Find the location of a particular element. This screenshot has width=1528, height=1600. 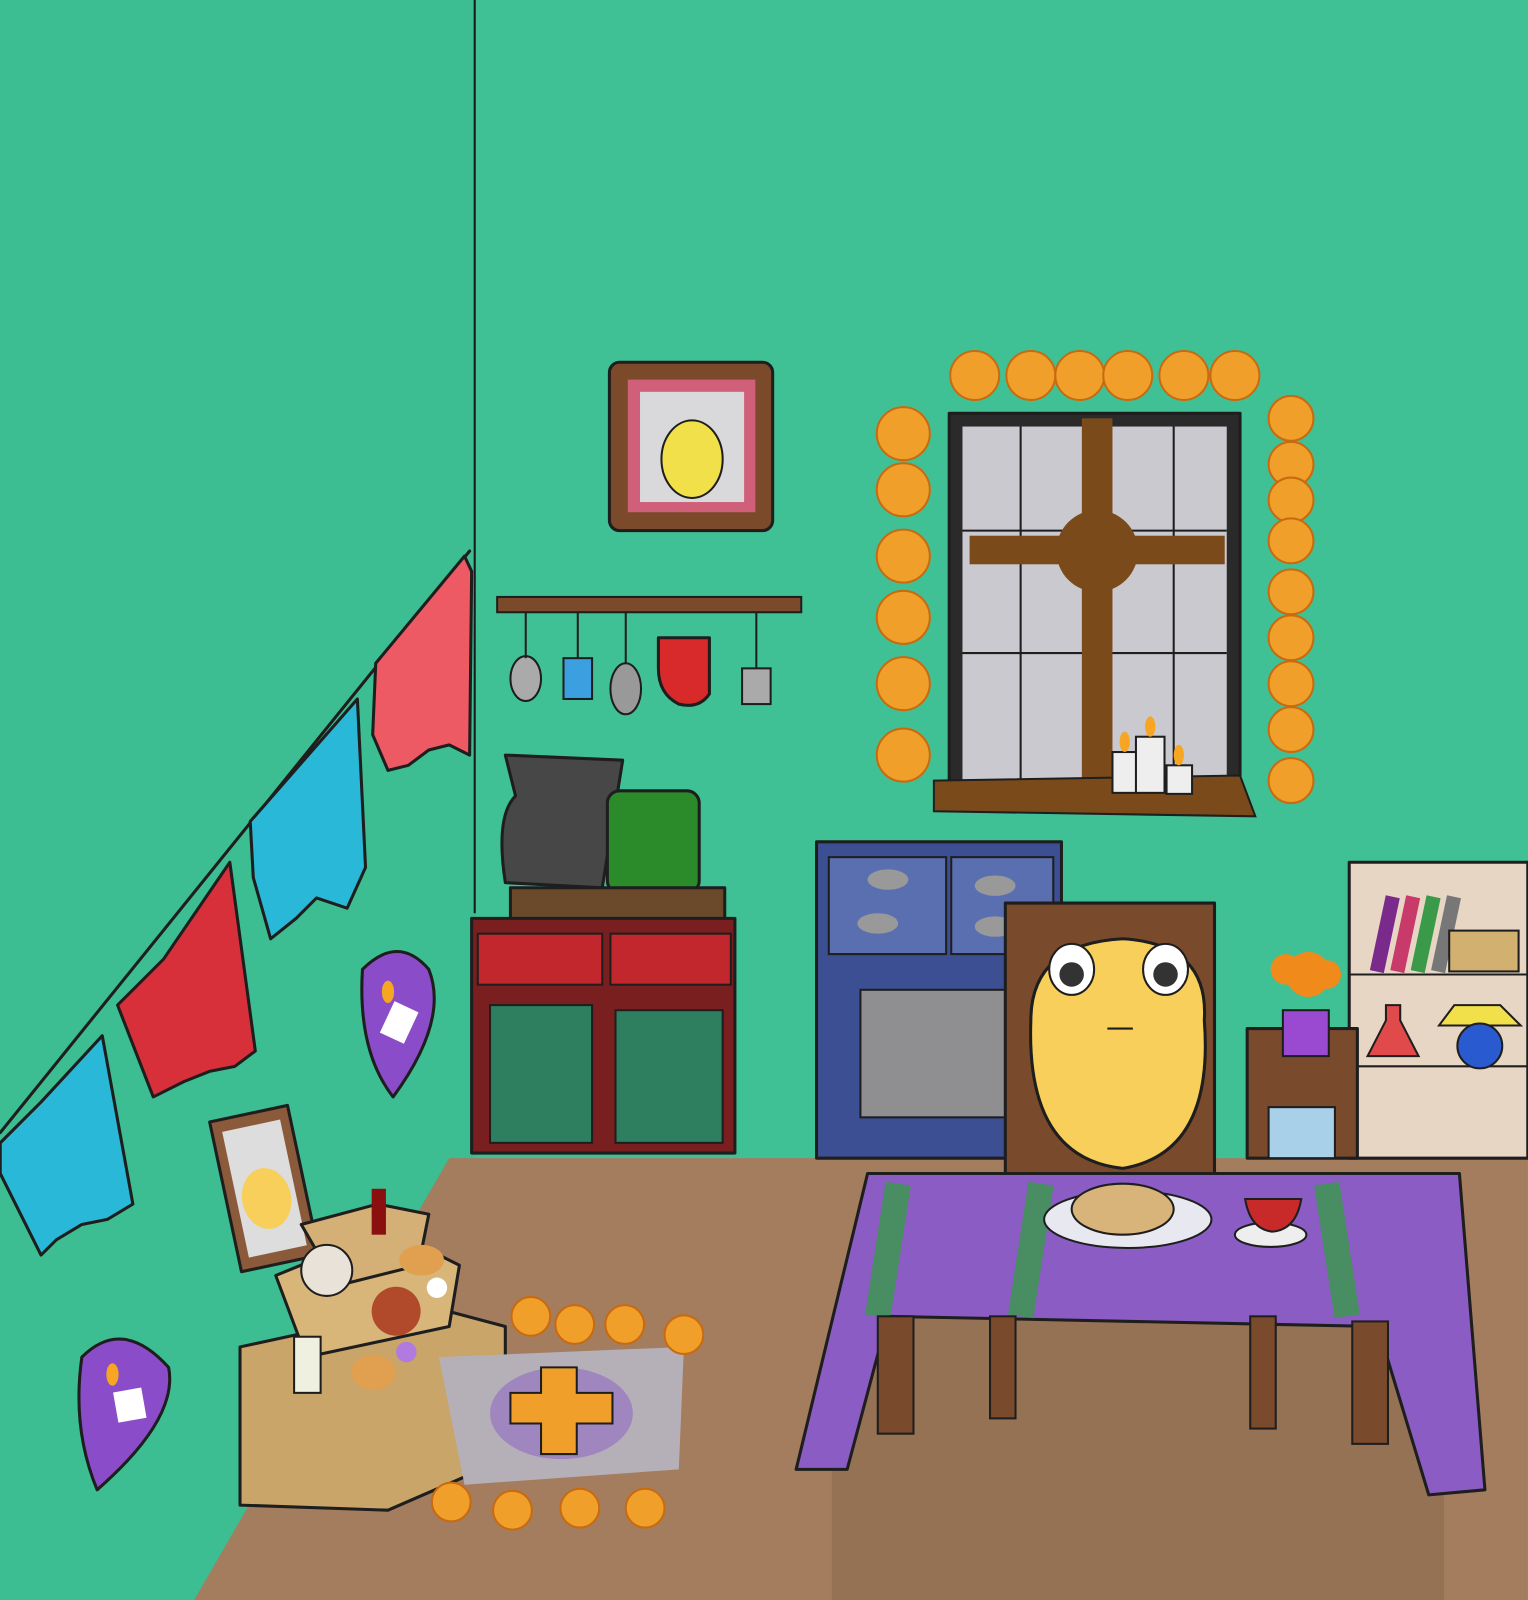

cabinet-door-right is located at coordinates (669, 1076).